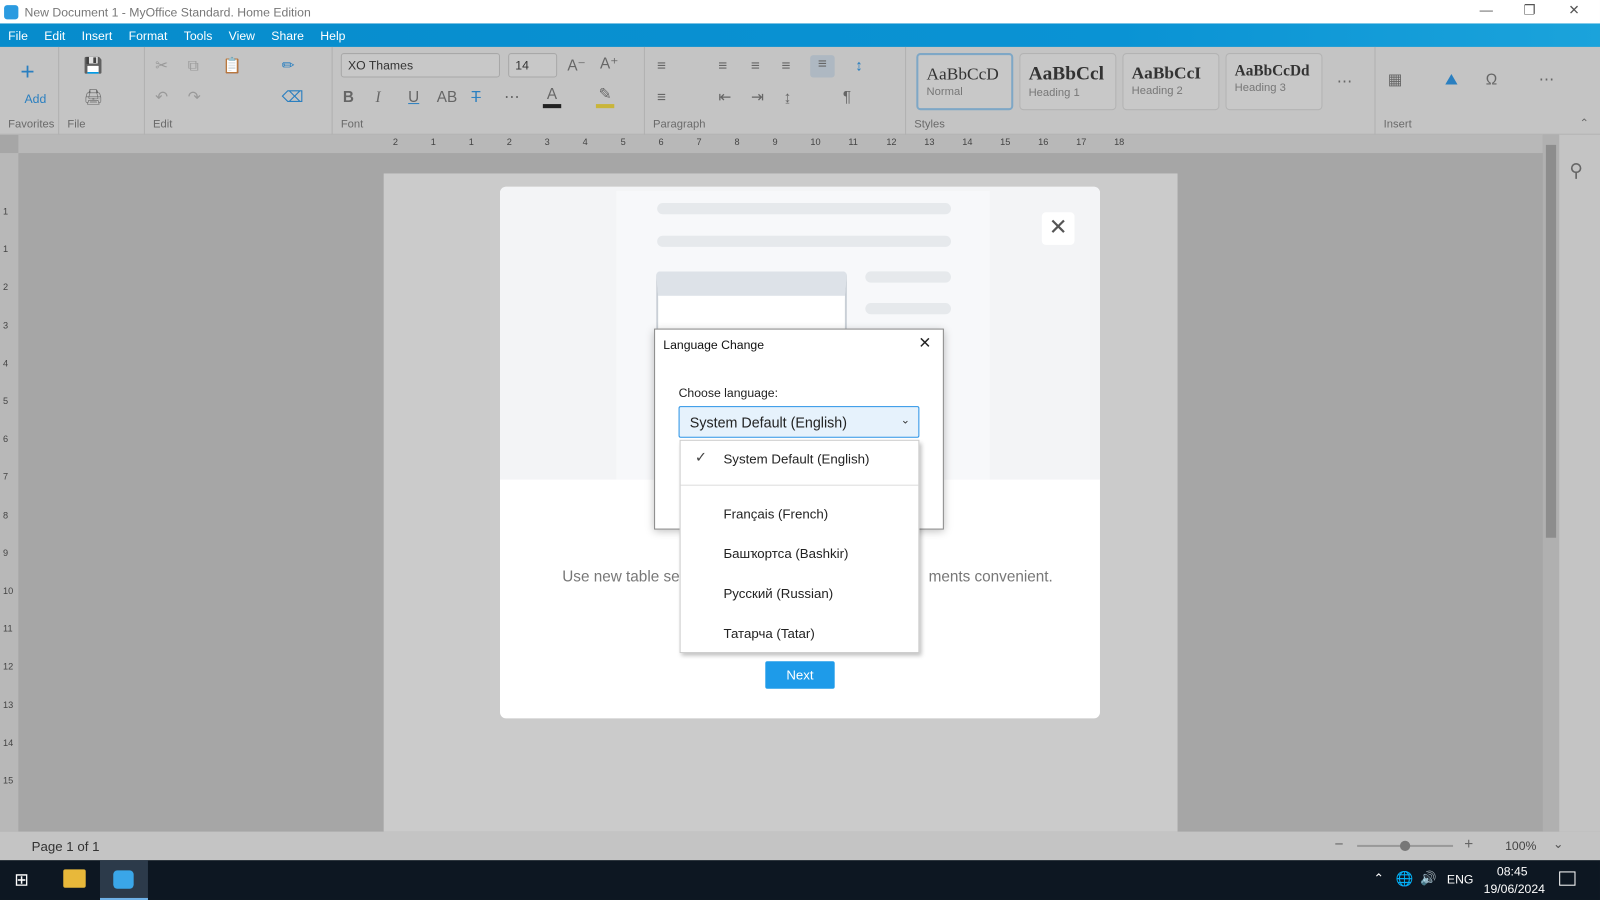 The image size is (1600, 900). What do you see at coordinates (768, 422) in the screenshot?
I see `language-select-value: System Default (English)` at bounding box center [768, 422].